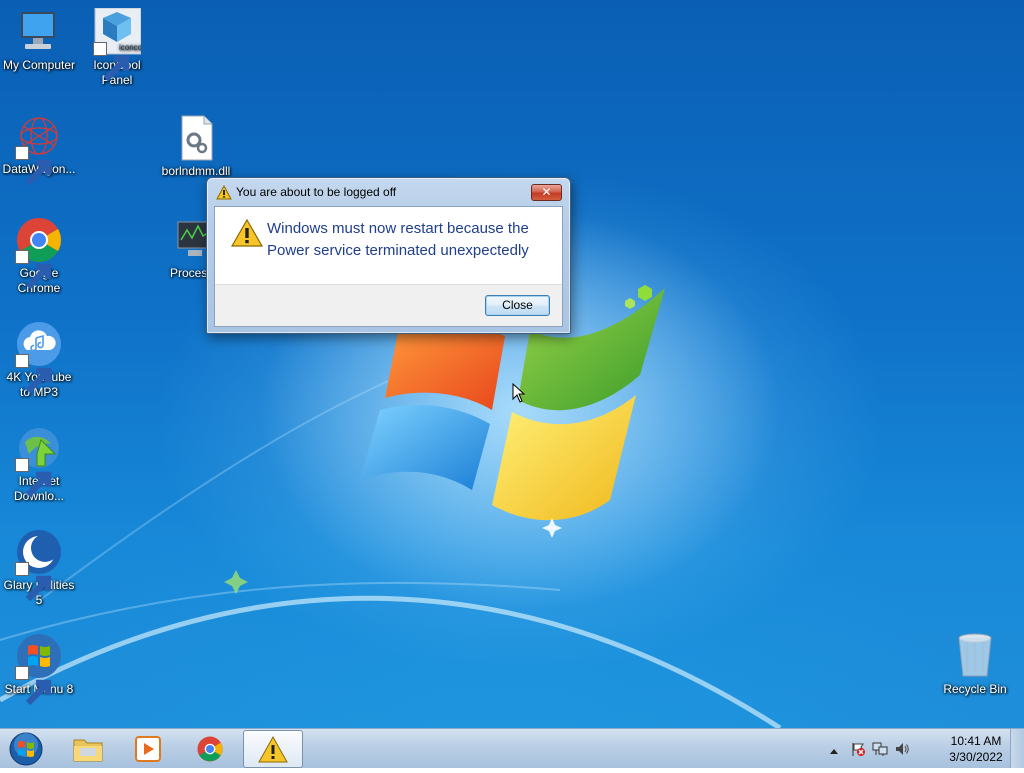 This screenshot has height=773, width=1024. What do you see at coordinates (1017, 748) in the screenshot?
I see `show-desktop-button` at bounding box center [1017, 748].